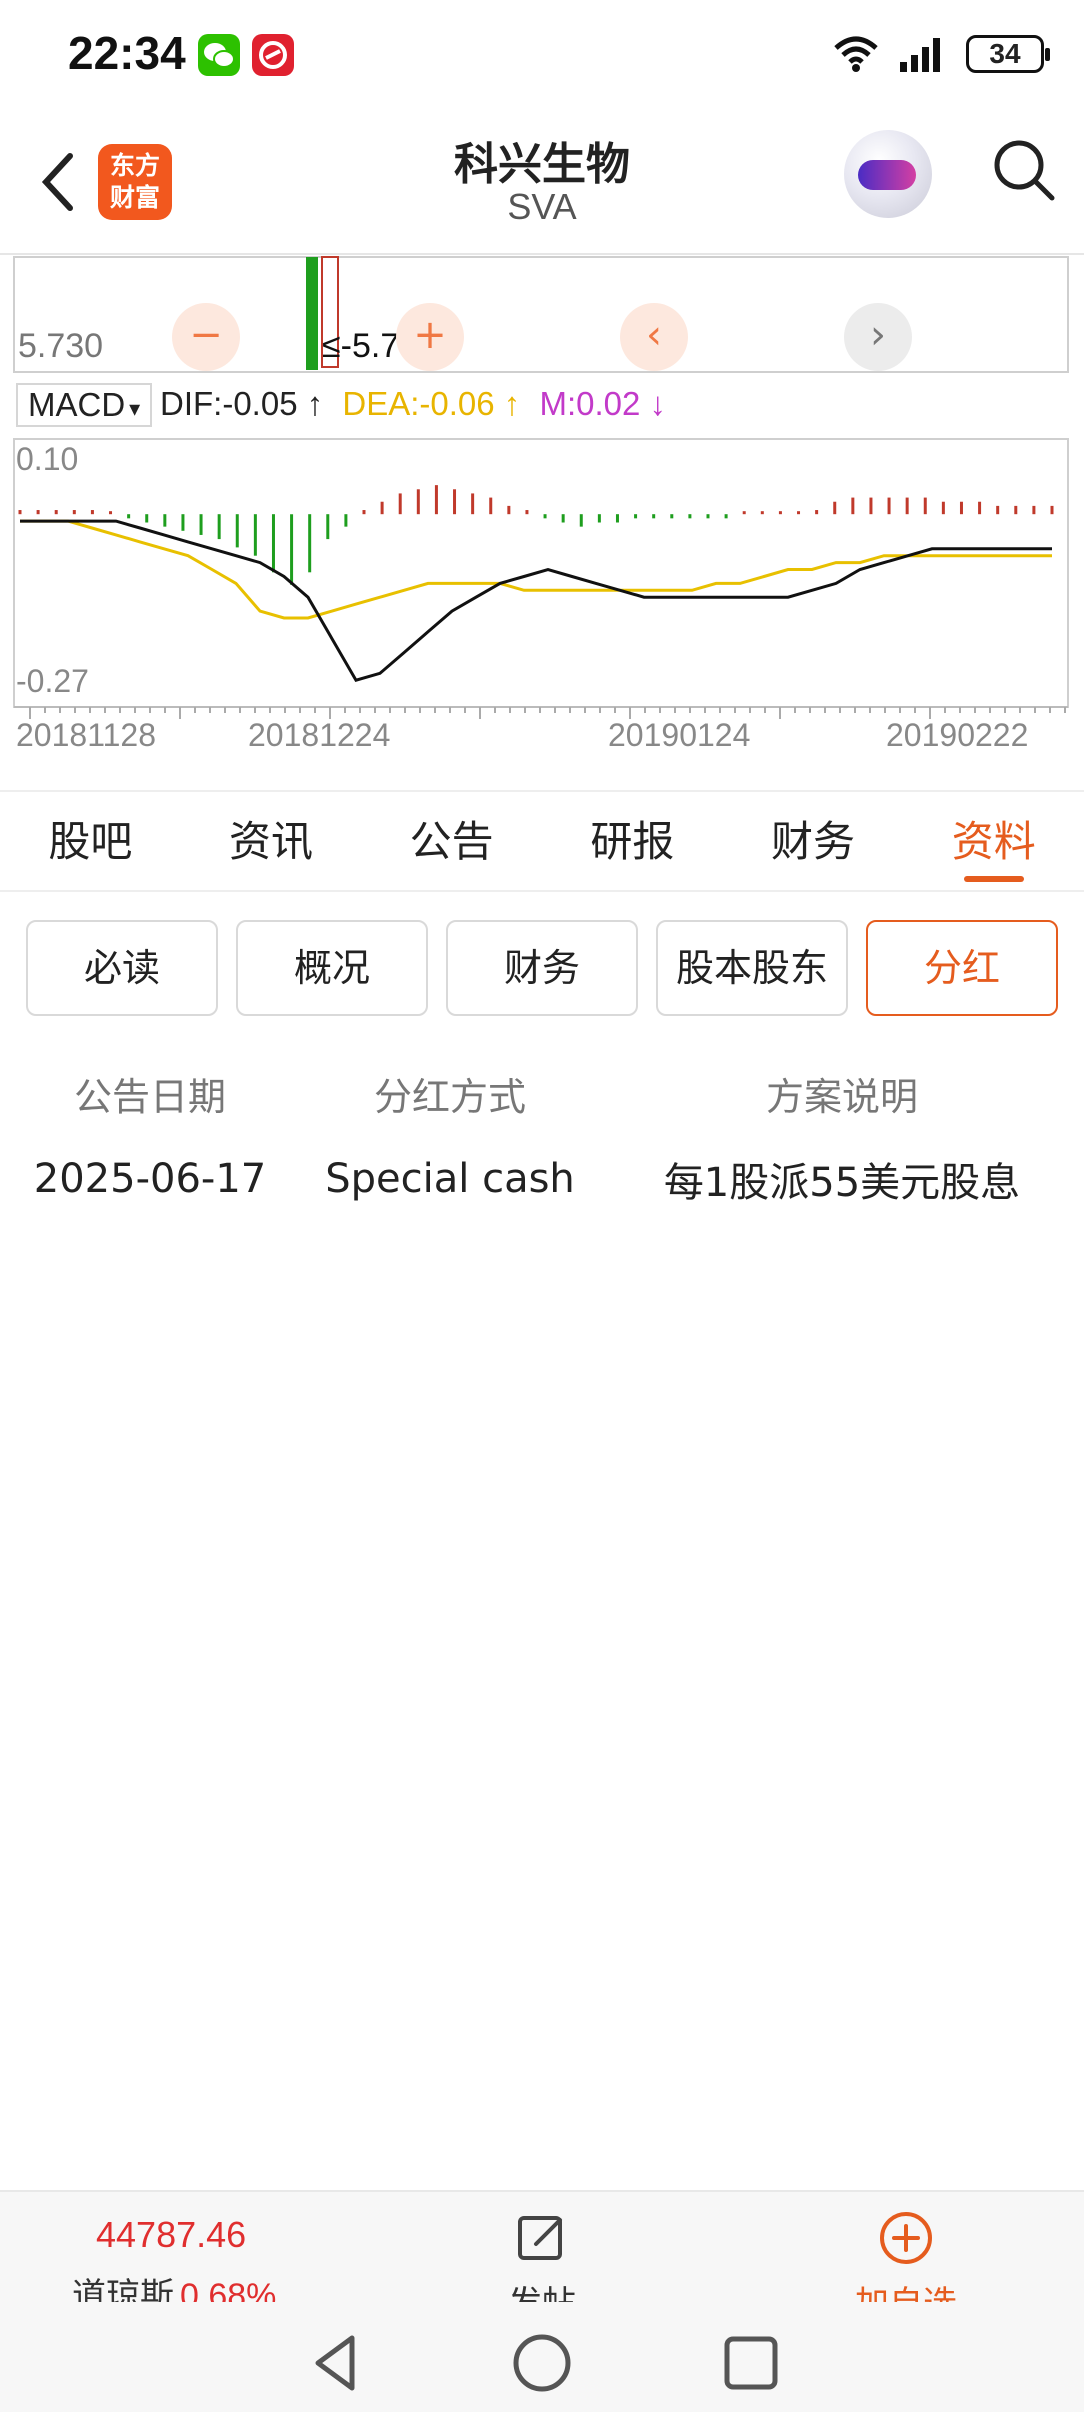 The height and width of the screenshot is (2412, 1084). I want to click on m-value: M:0.02, so click(590, 403).